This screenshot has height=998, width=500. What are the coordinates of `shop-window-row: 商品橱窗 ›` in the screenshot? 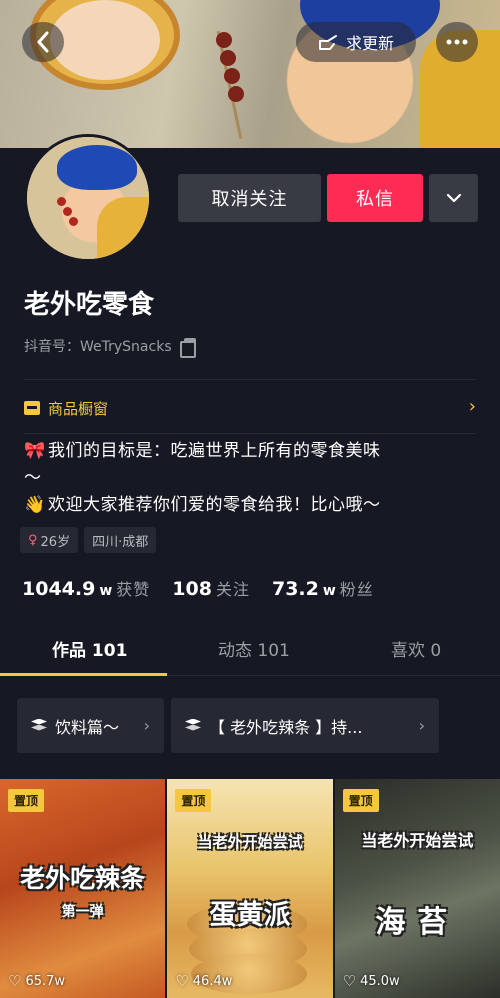 It's located at (250, 408).